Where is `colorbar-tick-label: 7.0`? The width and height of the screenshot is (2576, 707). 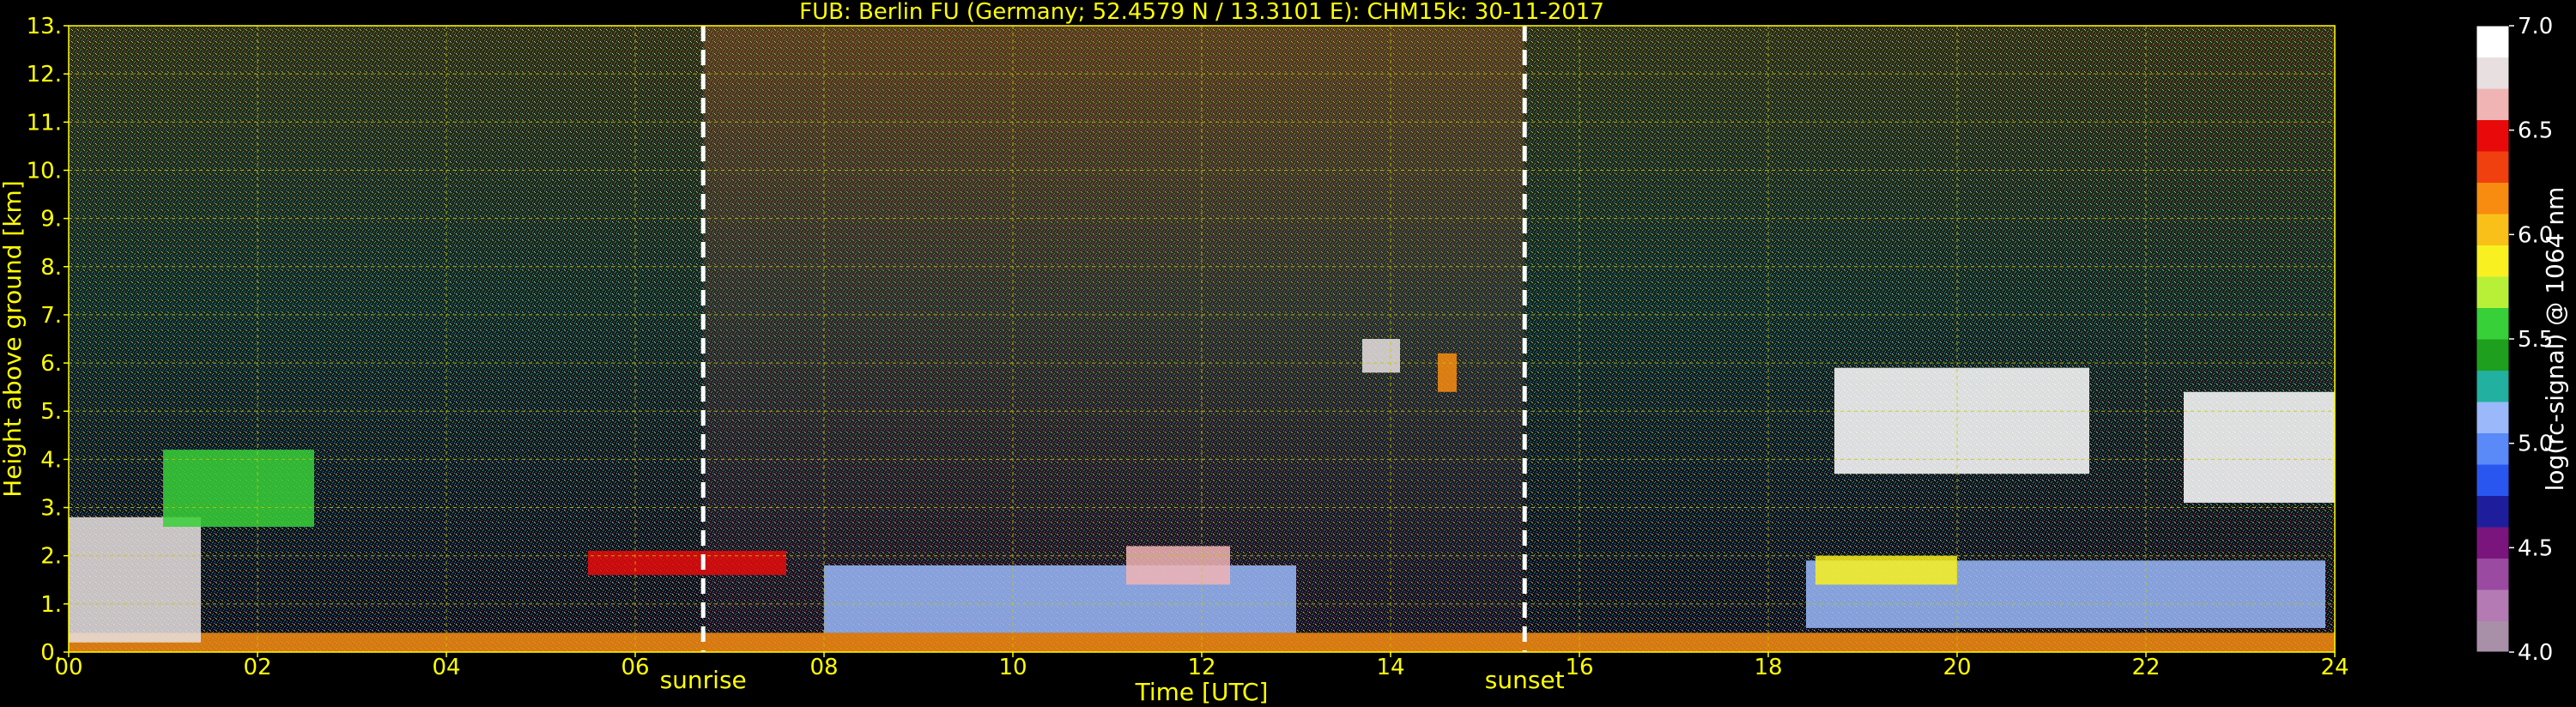
colorbar-tick-label: 7.0 is located at coordinates (2535, 26).